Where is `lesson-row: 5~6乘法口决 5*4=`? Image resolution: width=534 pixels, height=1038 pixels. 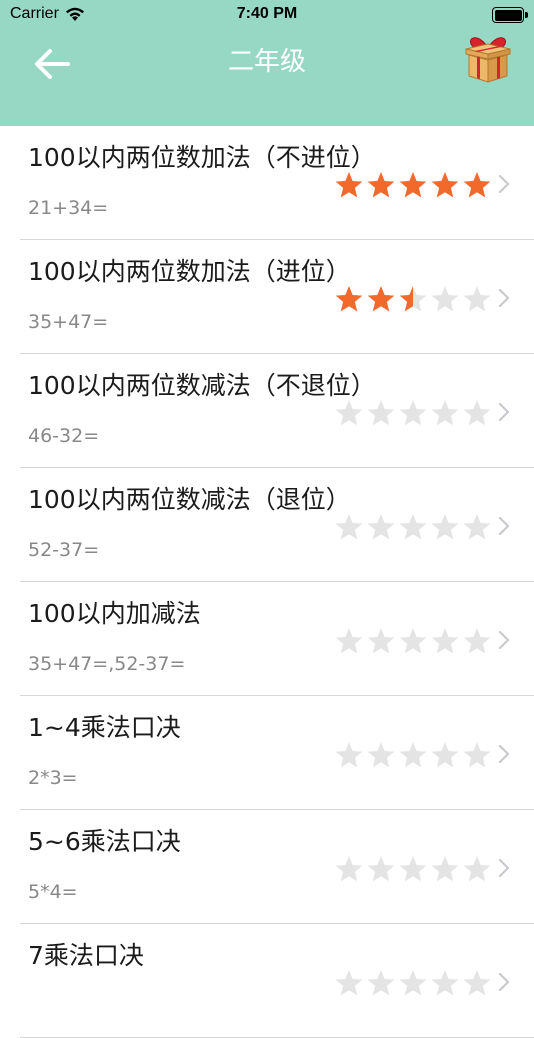
lesson-row: 5~6乘法口决 5*4= is located at coordinates (277, 867).